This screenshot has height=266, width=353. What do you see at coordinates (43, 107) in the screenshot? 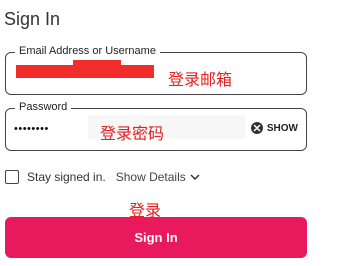
I see `password-field-label: Password` at bounding box center [43, 107].